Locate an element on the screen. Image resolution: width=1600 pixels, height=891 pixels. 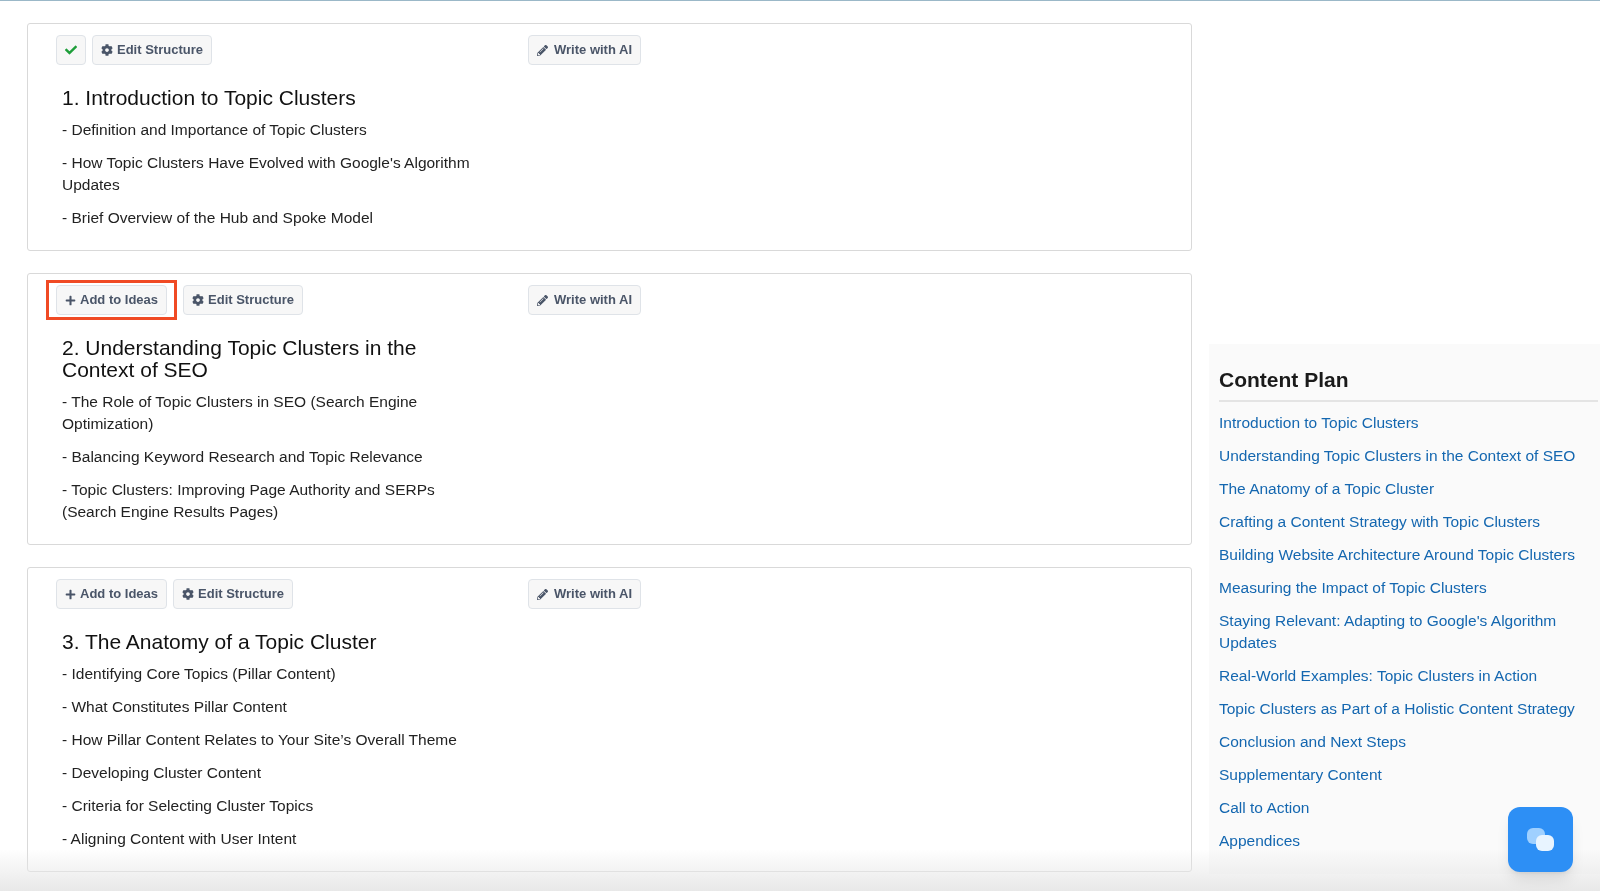
content-plan-link: Staying Relevant: Adapting to Google's Algorithm Updates is located at coordinates (1408, 631).